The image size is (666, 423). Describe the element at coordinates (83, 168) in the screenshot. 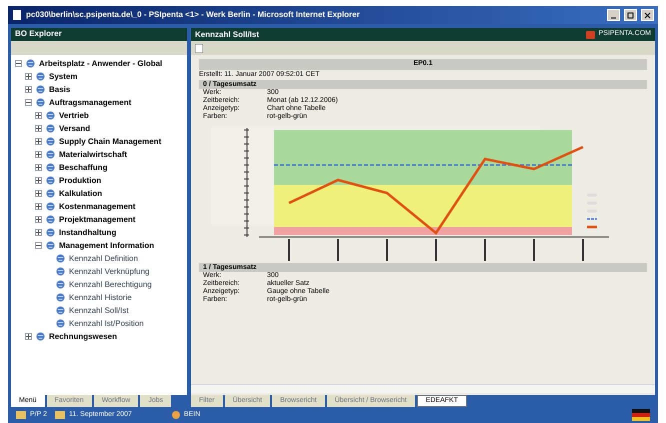

I see `tree-item: Beschaffung` at that location.